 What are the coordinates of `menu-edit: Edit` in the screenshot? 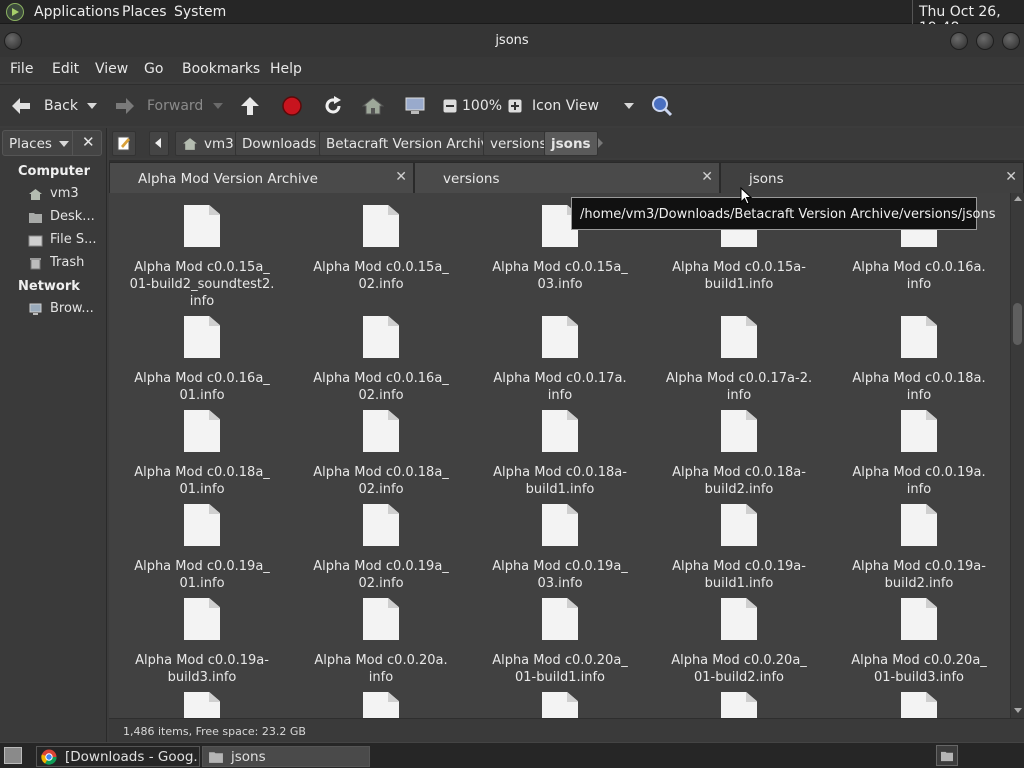 It's located at (65, 69).